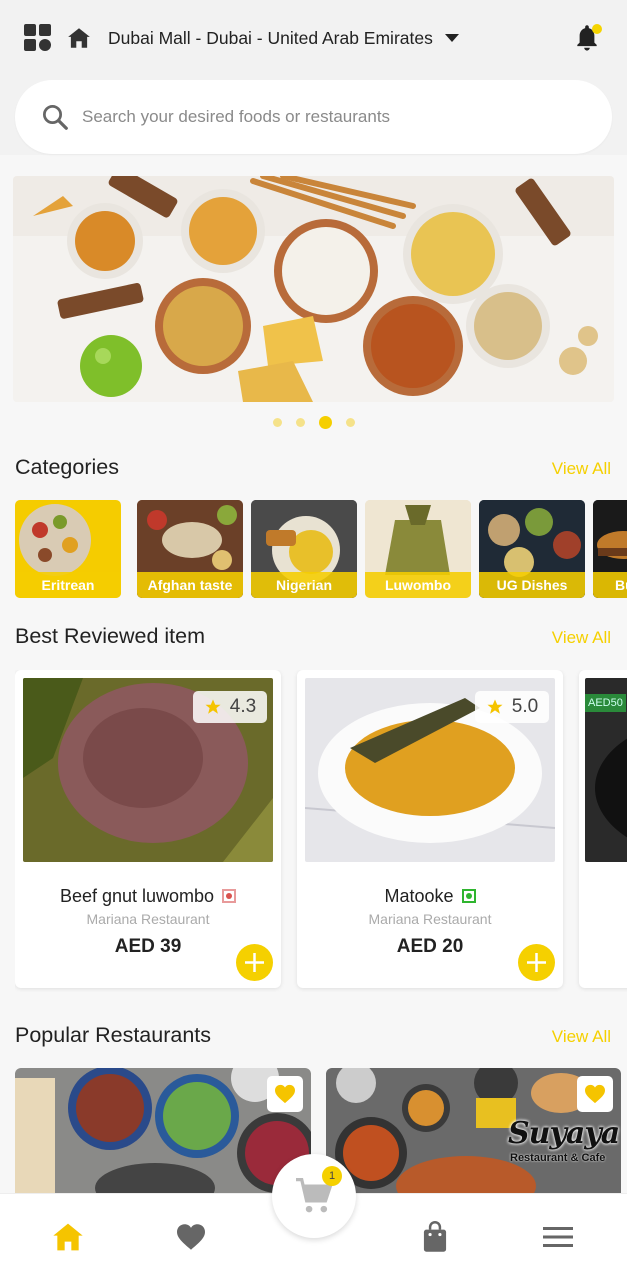 Image resolution: width=627 pixels, height=1280 pixels. I want to click on price-badge: AED50, so click(605, 703).